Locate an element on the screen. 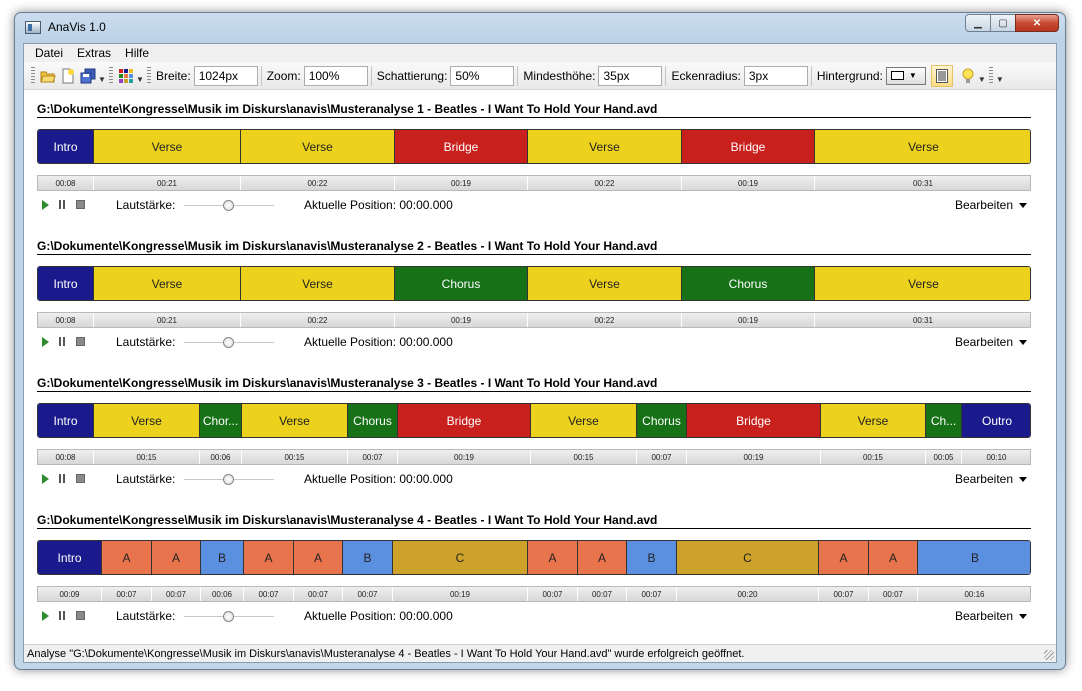 This screenshot has height=691, width=1082. minimize-button: ▁ is located at coordinates (978, 23).